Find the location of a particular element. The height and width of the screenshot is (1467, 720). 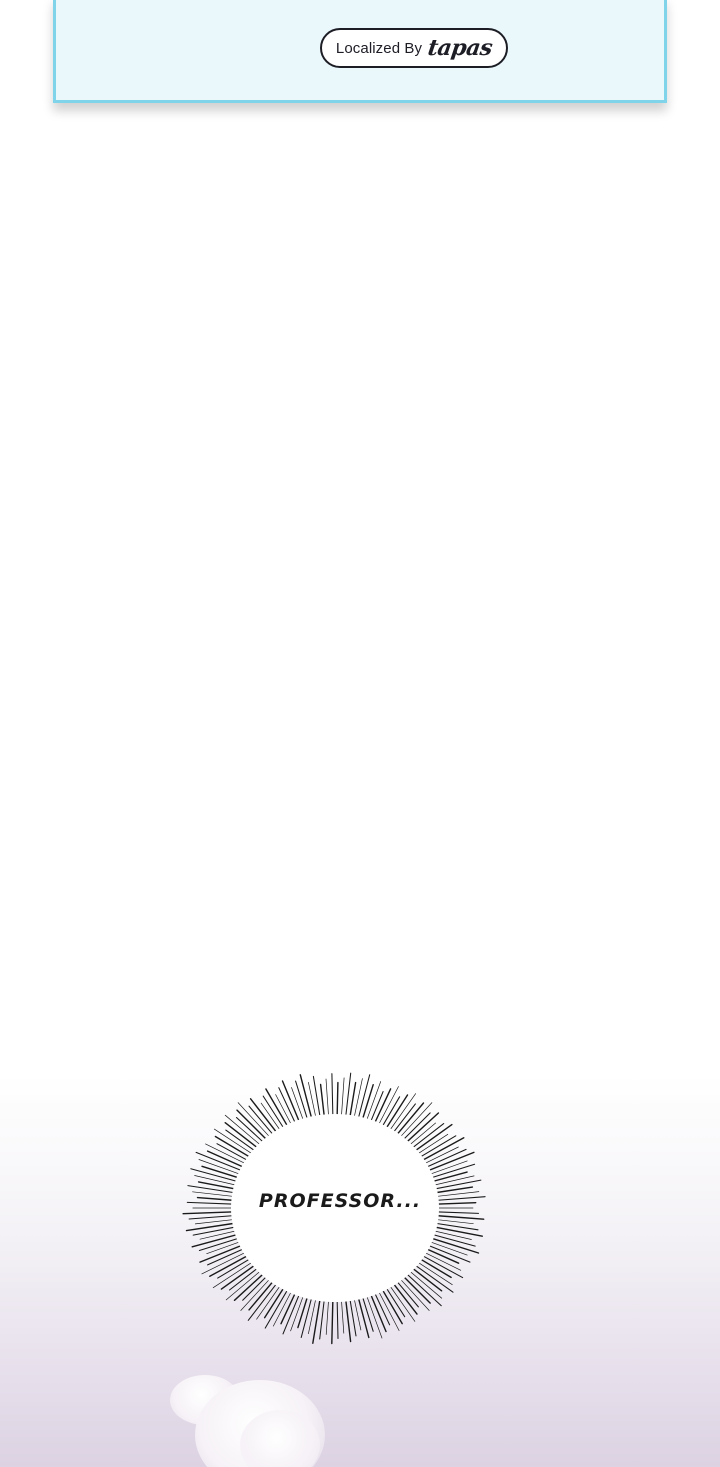

localized-by-badge: Localized By tapas is located at coordinates (414, 48).